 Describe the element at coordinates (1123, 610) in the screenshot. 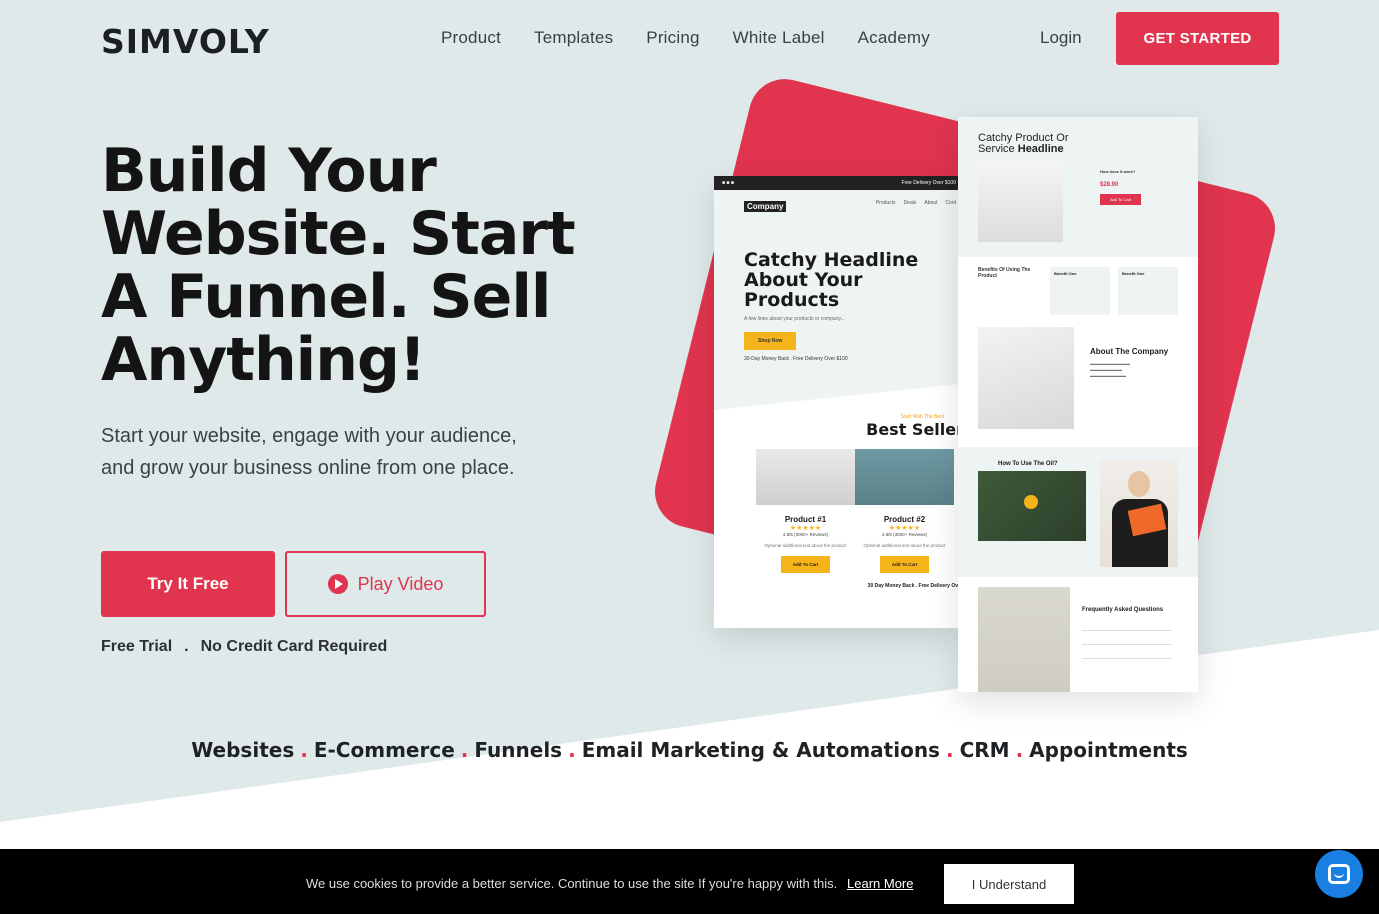

I see `preview-faq-title: Frequently Asked Questions` at that location.